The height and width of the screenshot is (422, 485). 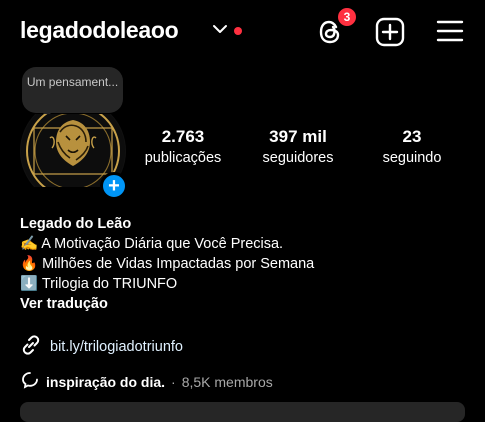 I want to click on stat-followers: 397 mil seguidores, so click(x=298, y=146).